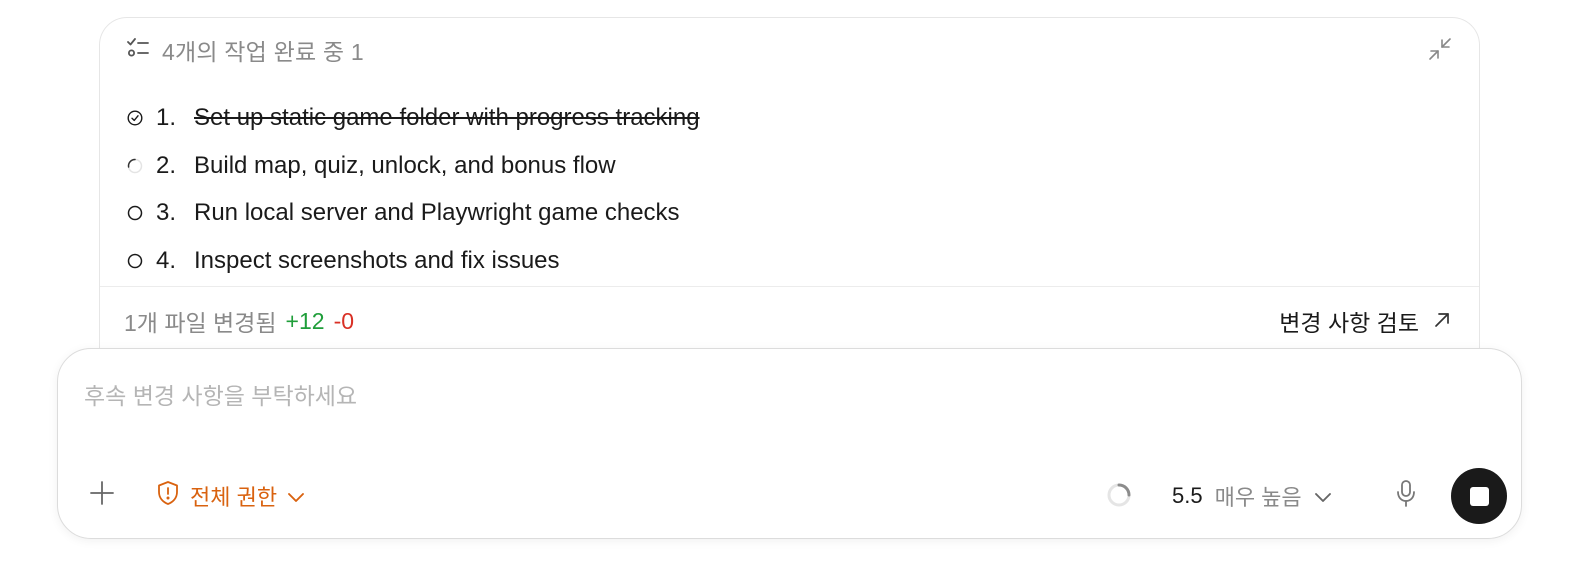 The width and height of the screenshot is (1576, 562). I want to click on stop-button, so click(1479, 496).